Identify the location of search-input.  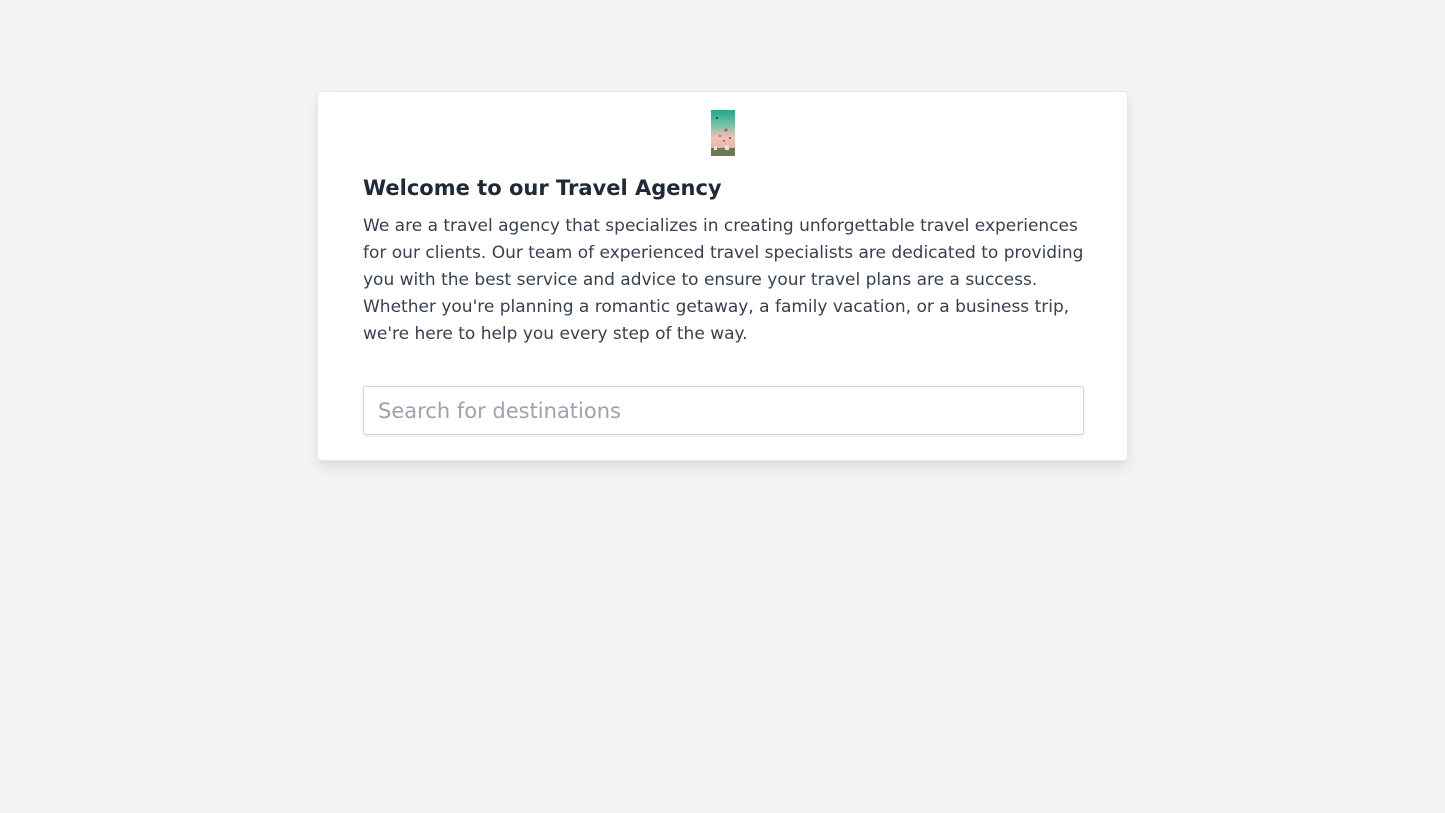
(723, 410).